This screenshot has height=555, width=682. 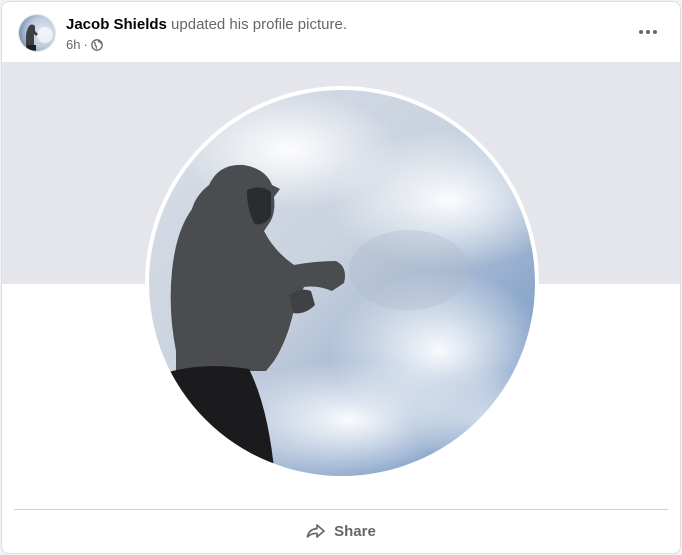 I want to click on author-name: Jacob Shields, so click(x=116, y=24).